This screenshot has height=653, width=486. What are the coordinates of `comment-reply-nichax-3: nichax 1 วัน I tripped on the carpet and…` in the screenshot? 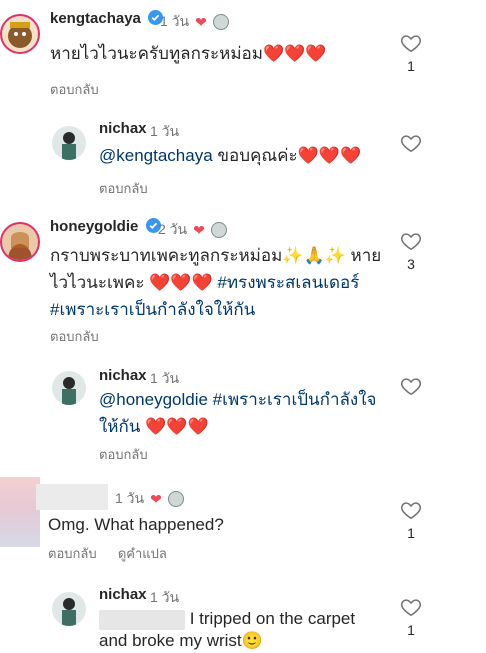 It's located at (243, 615).